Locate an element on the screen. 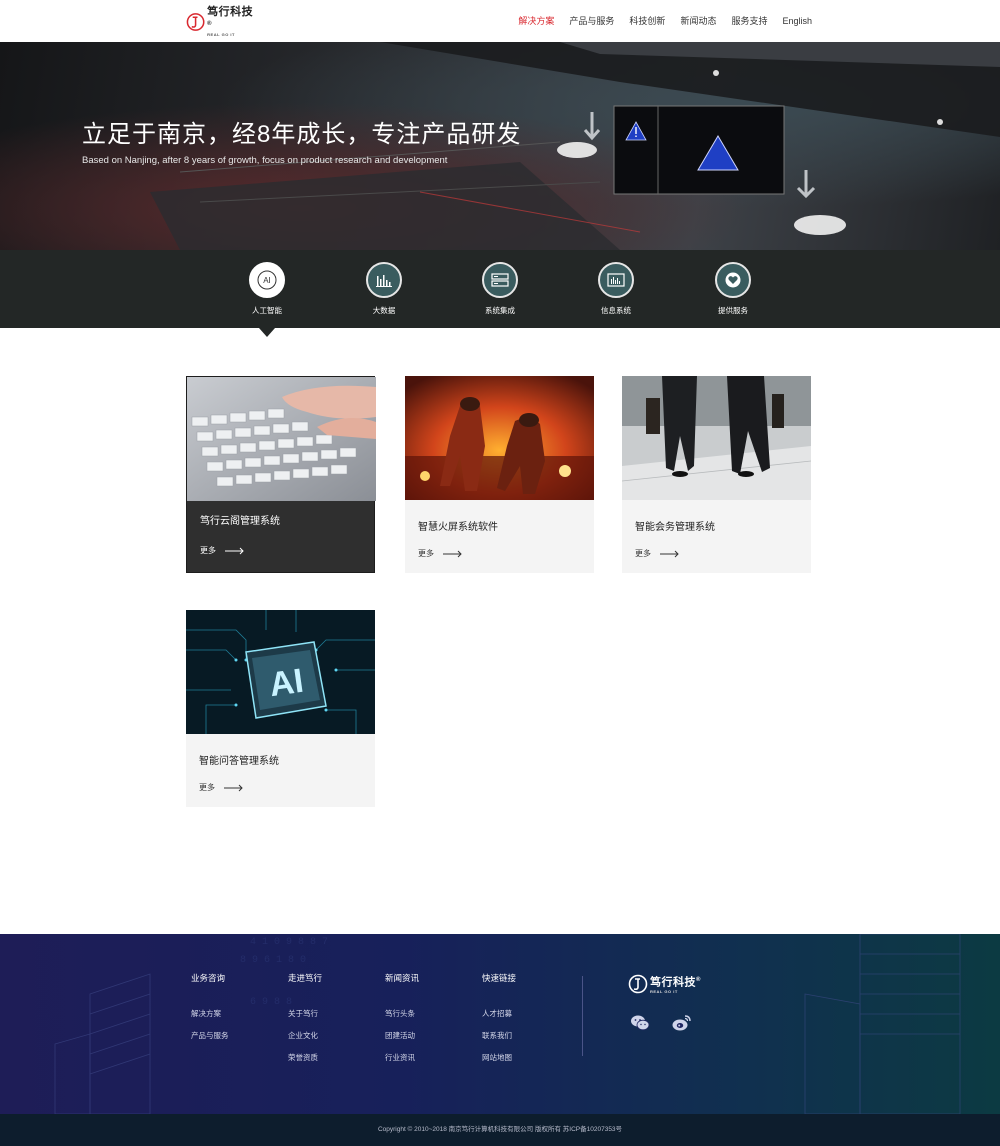  category-services: 提供服务 is located at coordinates (733, 289).